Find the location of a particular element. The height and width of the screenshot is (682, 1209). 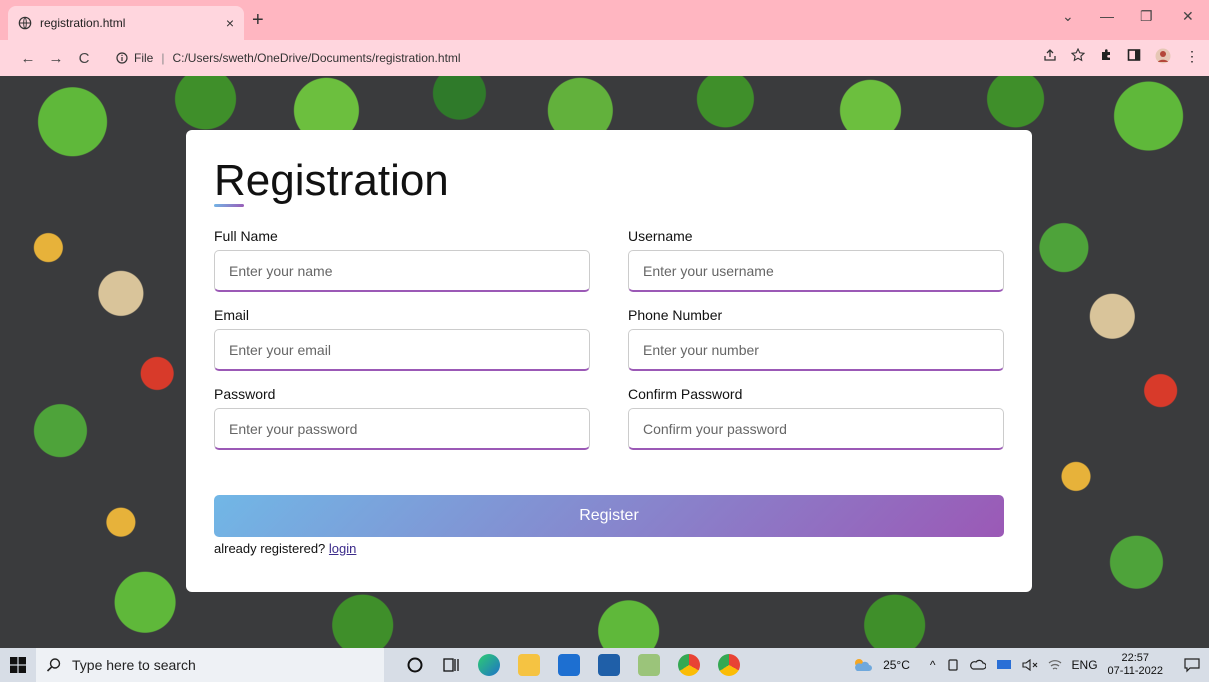

extensions-icon is located at coordinates (1106, 55).